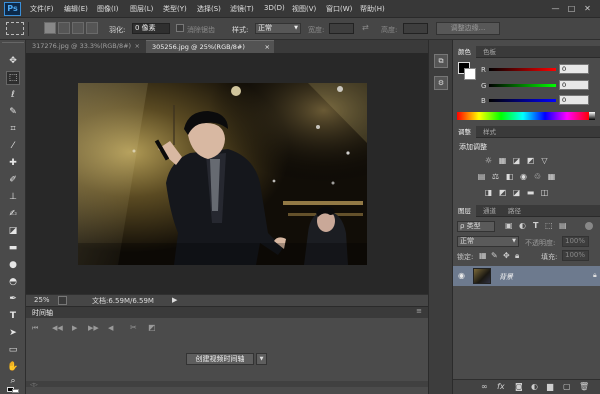 This screenshot has height=394, width=600. Describe the element at coordinates (537, 176) in the screenshot. I see `channel-mixer-icon: ♲` at that location.